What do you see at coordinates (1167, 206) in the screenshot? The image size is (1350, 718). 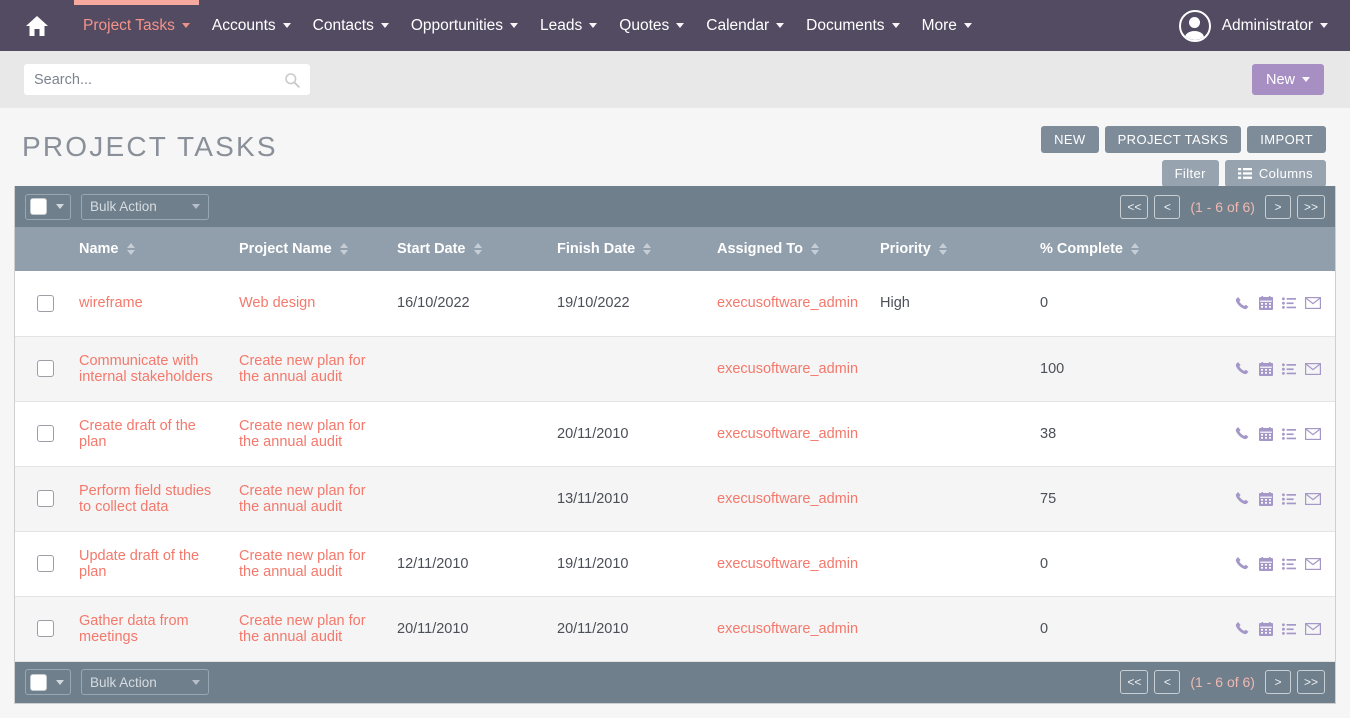 I see `pagination-prev-top: <` at bounding box center [1167, 206].